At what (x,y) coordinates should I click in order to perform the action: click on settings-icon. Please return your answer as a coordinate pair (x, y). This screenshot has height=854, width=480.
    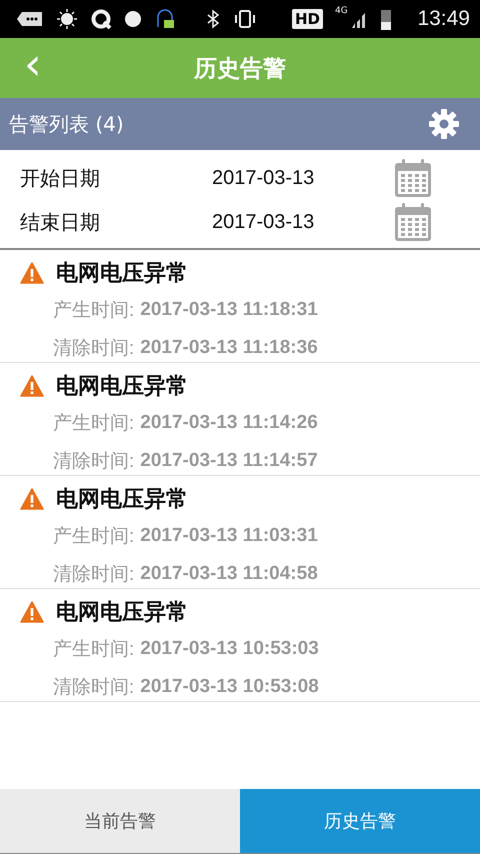
    Looking at the image, I should click on (444, 124).